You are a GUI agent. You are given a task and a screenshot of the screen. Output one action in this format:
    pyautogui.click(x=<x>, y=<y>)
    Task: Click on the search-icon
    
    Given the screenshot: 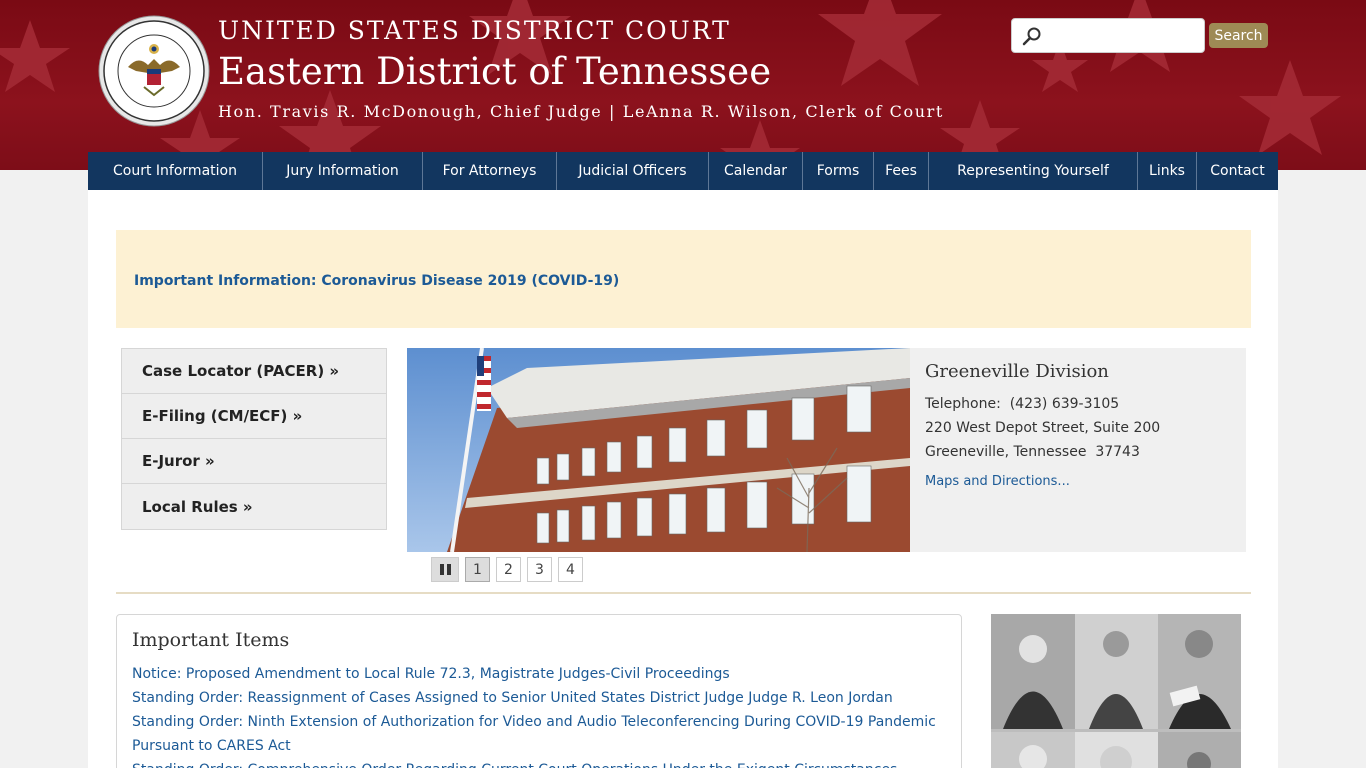 What is the action you would take?
    pyautogui.click(x=1031, y=36)
    